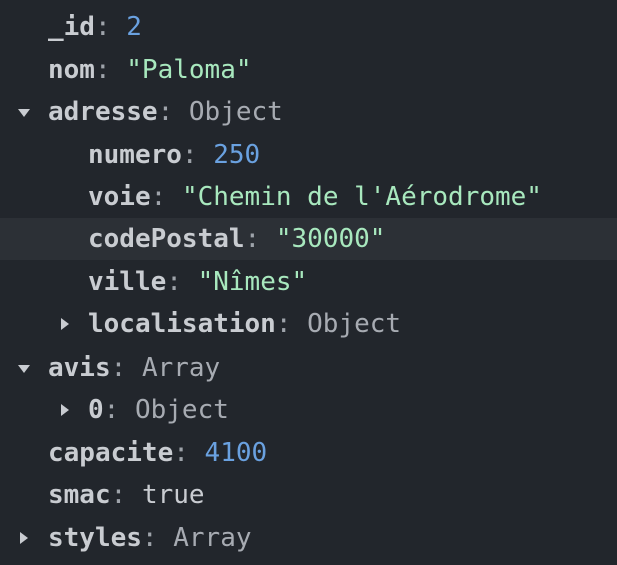 This screenshot has width=617, height=565. I want to click on field-row-localisation: localisation: Object, so click(308, 324).